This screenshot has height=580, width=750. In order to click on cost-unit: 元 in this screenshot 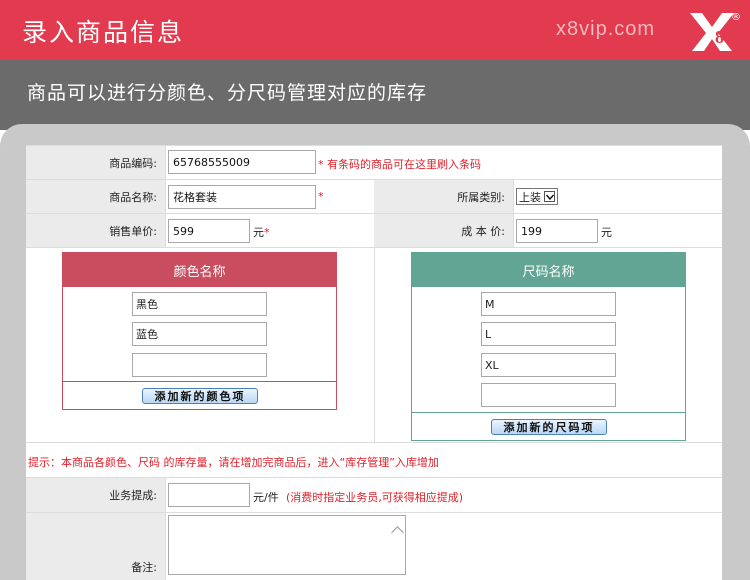, I will do `click(606, 232)`.